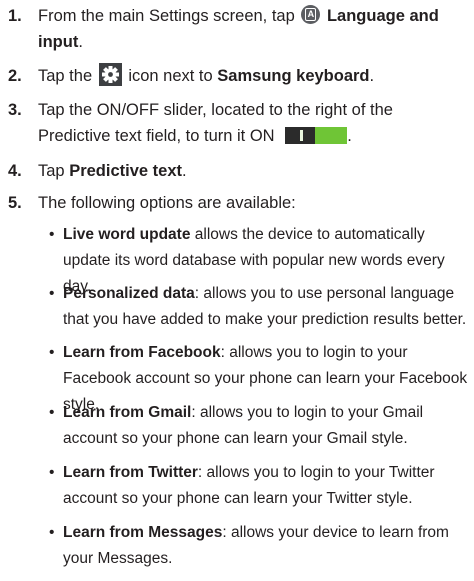 The height and width of the screenshot is (581, 474). I want to click on step-text-pre: From the main Settings screen, tap, so click(166, 16).